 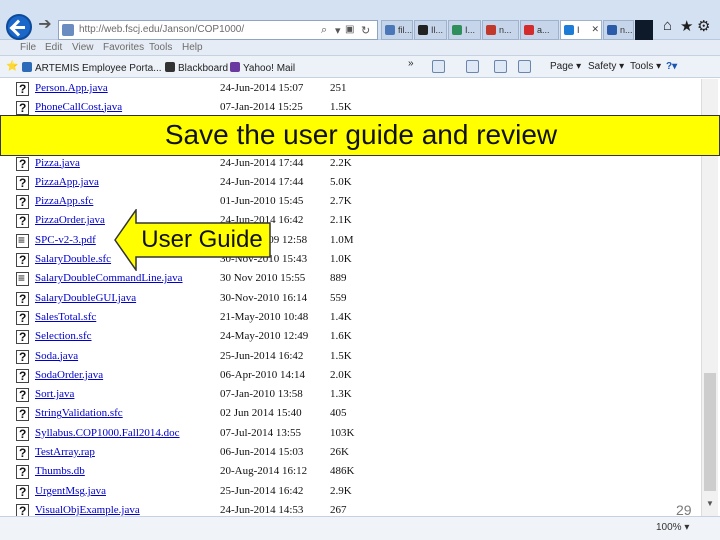 What do you see at coordinates (63, 336) in the screenshot?
I see `file-name-link: Selection.sfc` at bounding box center [63, 336].